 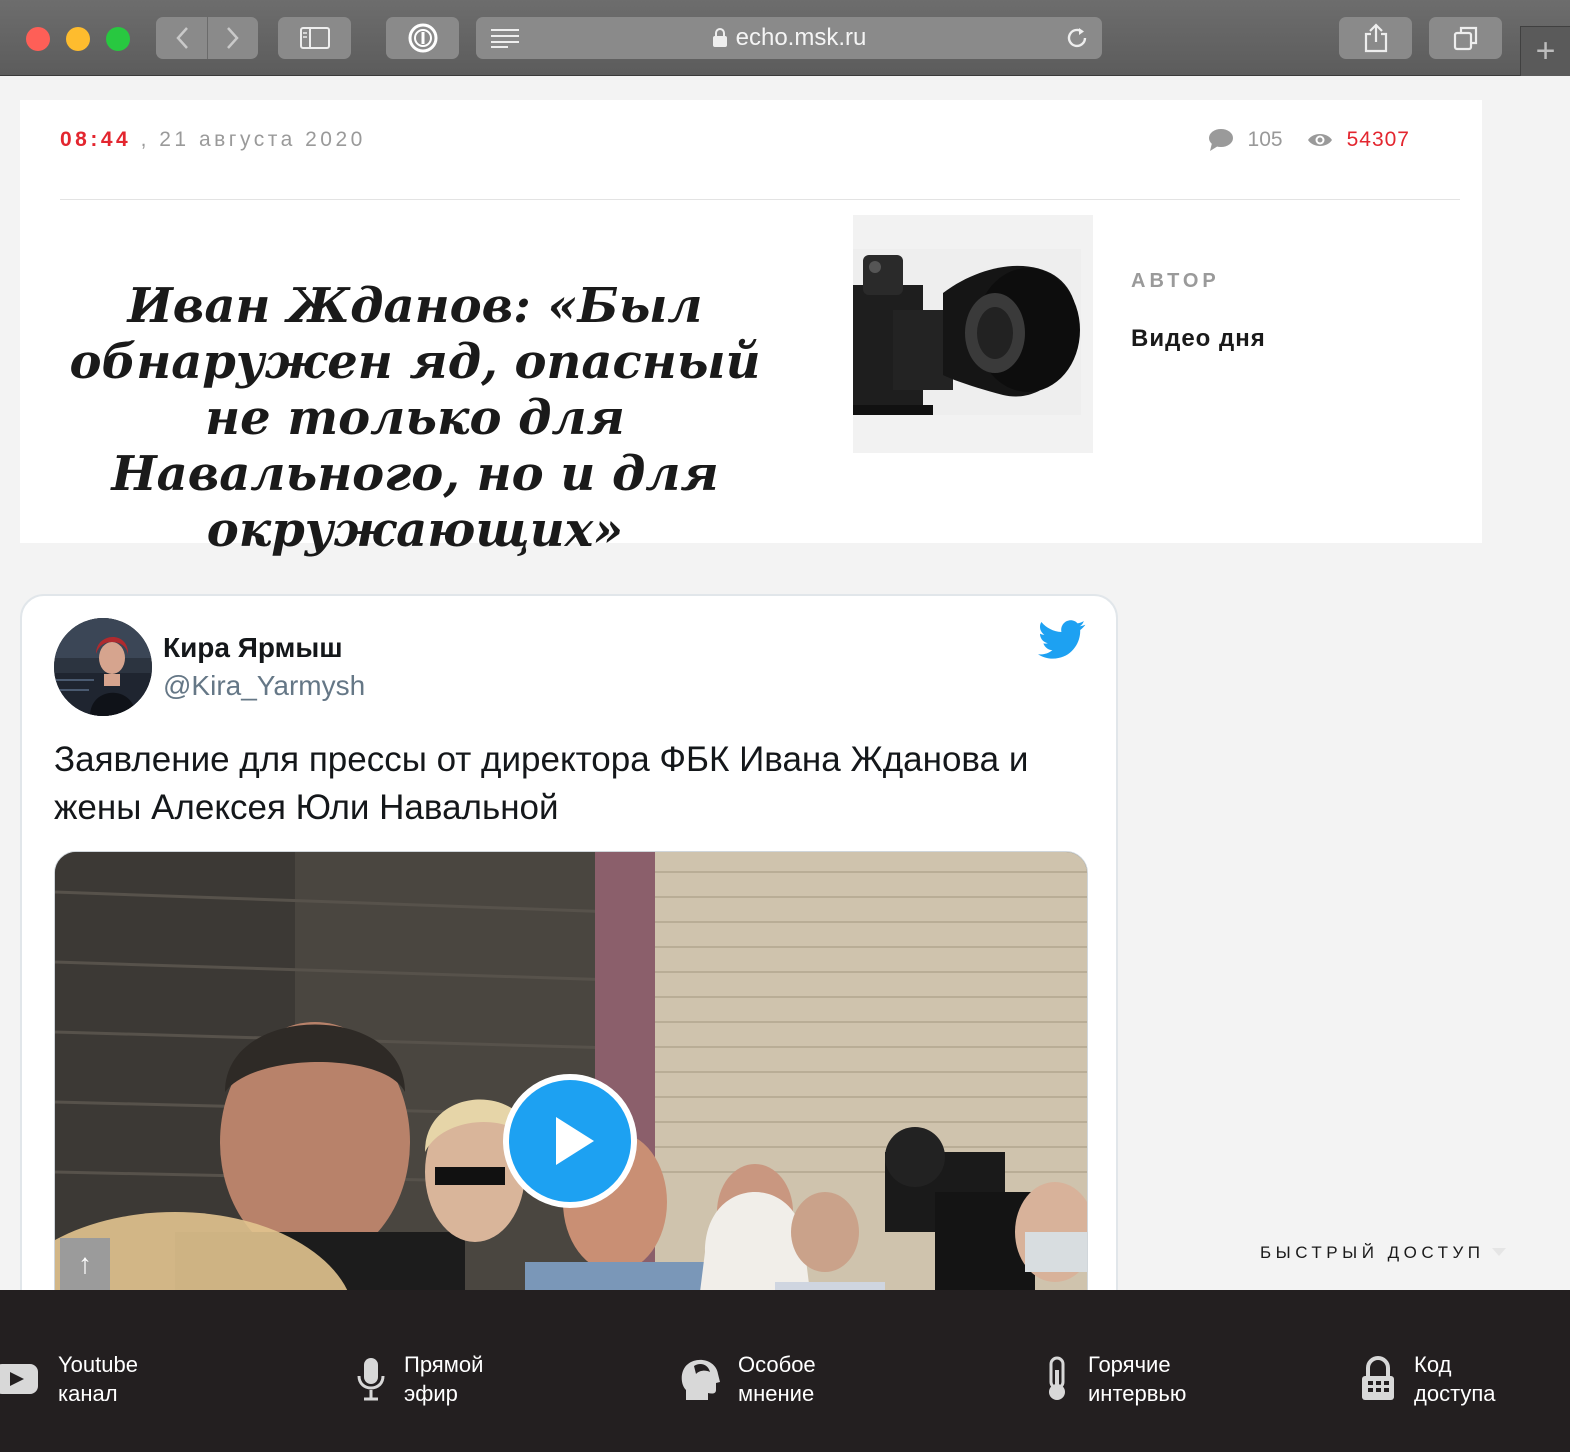 I want to click on head-profile-icon, so click(x=700, y=1379).